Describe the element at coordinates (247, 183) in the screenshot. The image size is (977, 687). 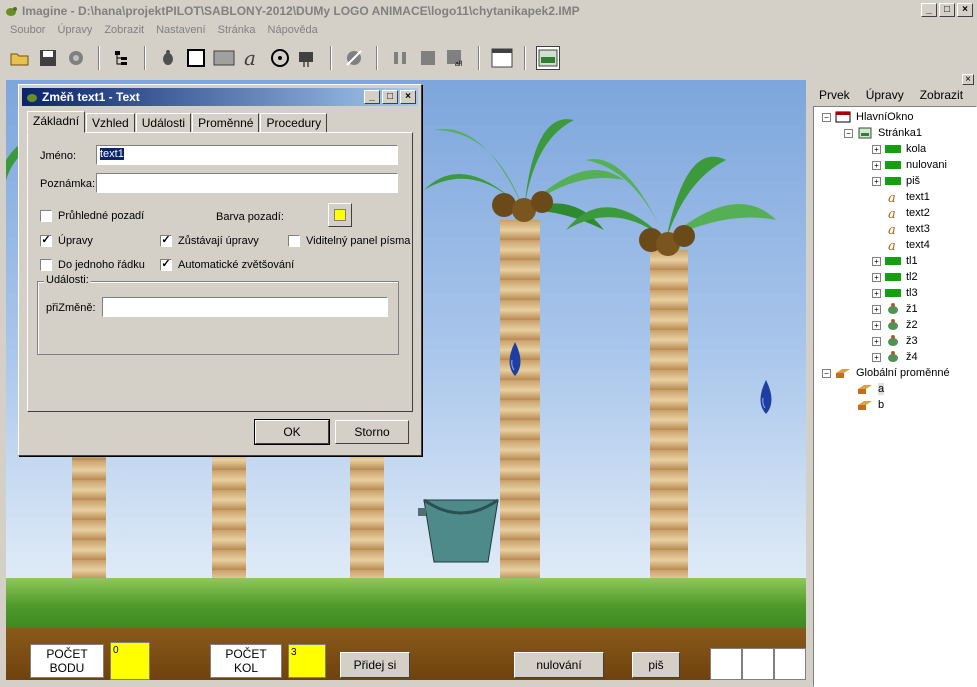
I see `note-field` at that location.